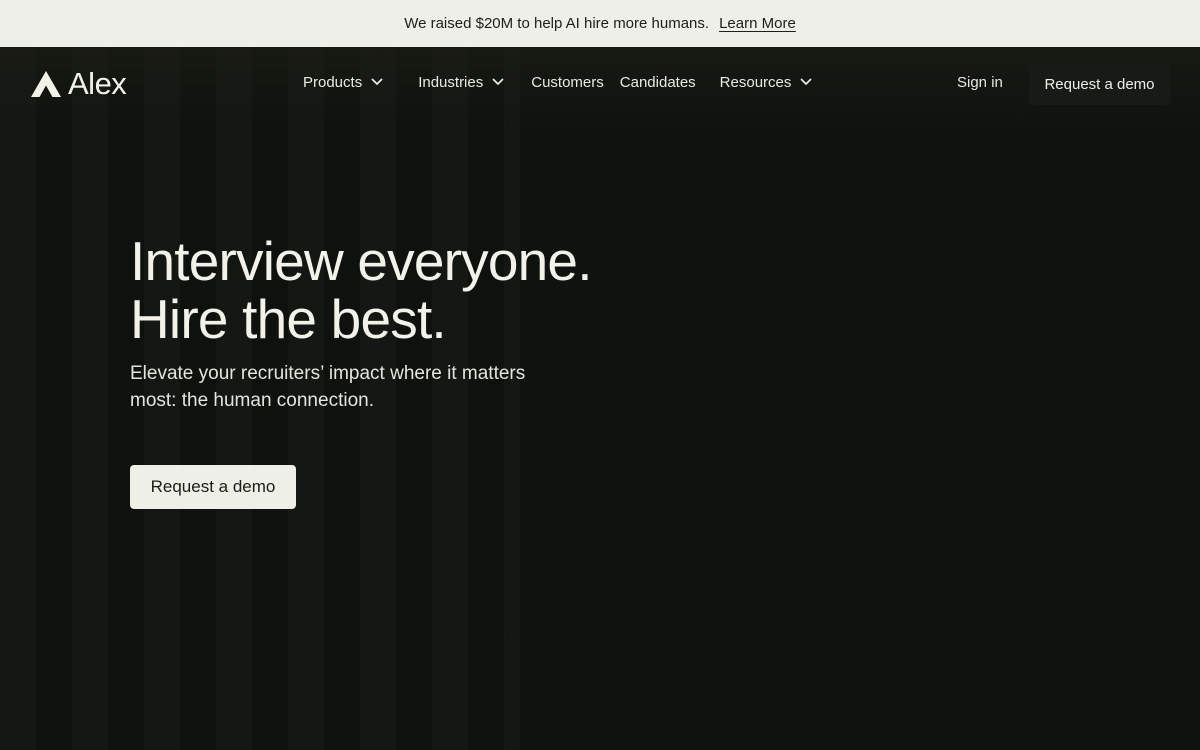 Image resolution: width=1200 pixels, height=750 pixels. I want to click on nav-item-industries: Industries, so click(461, 82).